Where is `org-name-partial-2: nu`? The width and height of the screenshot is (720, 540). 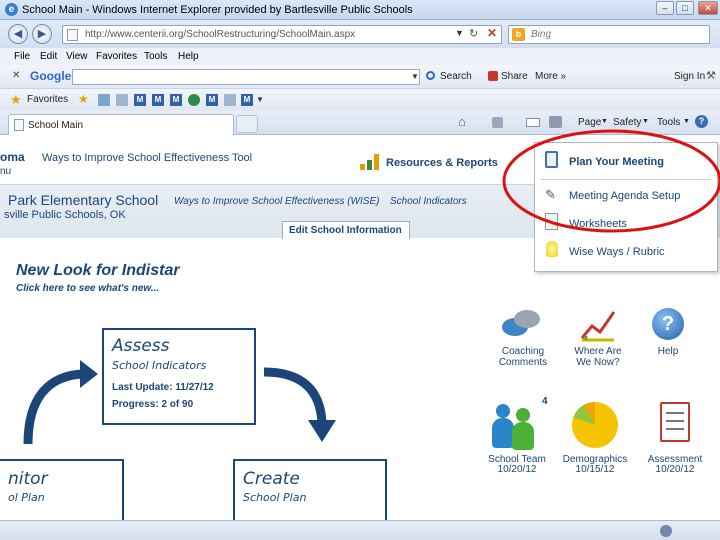 org-name-partial-2: nu is located at coordinates (6, 171).